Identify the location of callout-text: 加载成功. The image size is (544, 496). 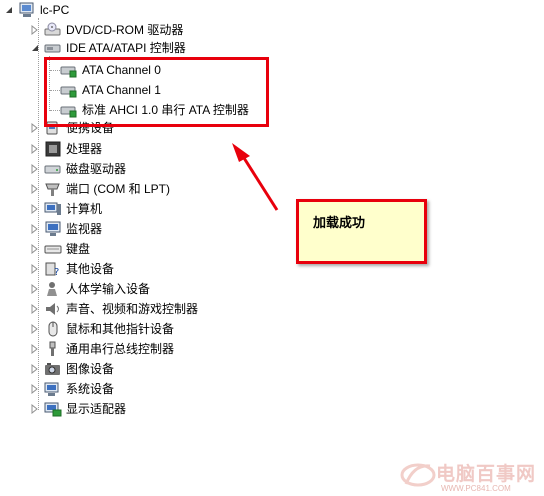
(339, 222).